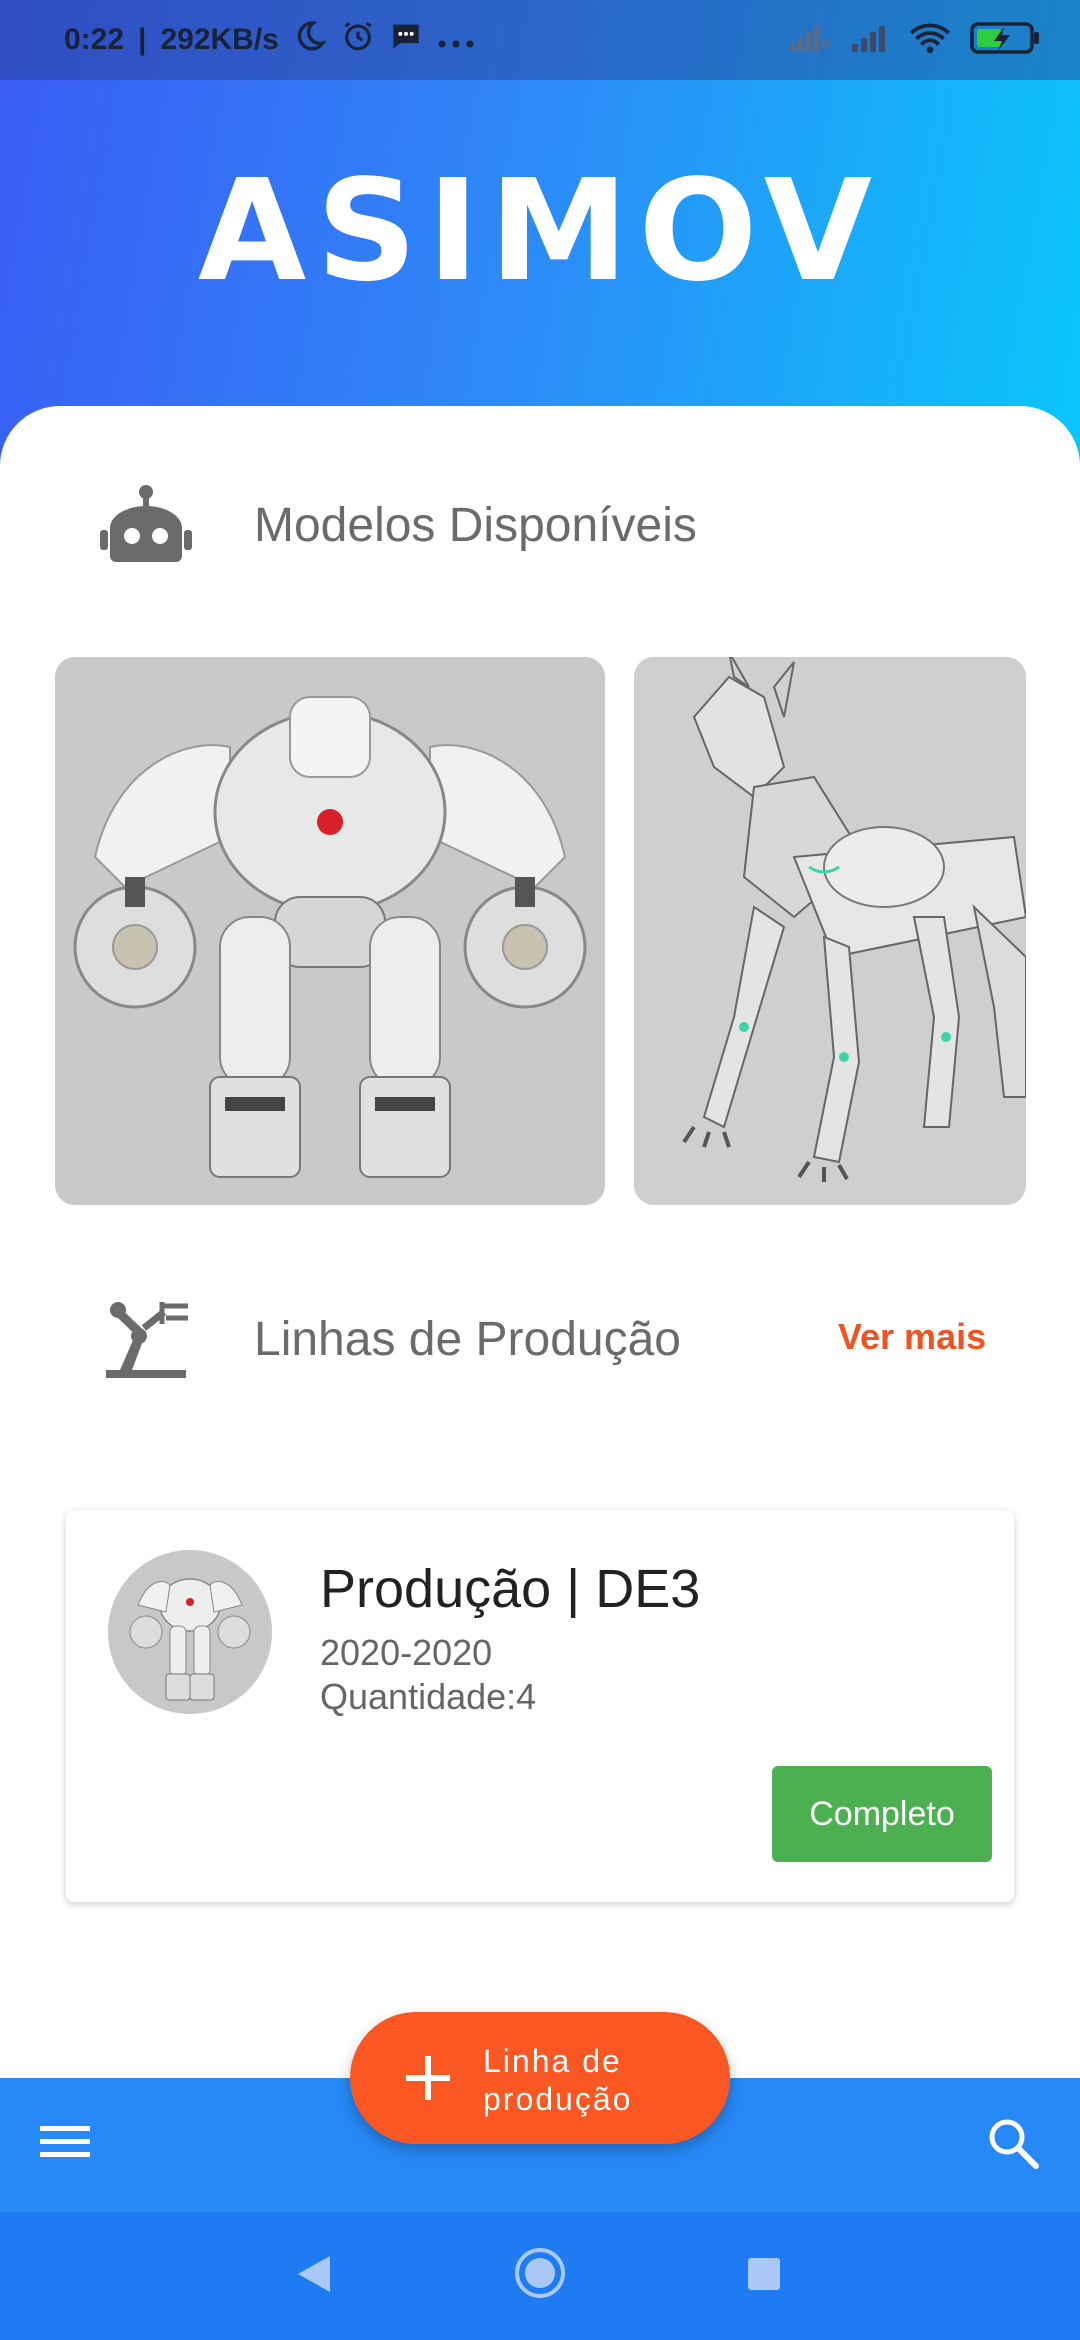  What do you see at coordinates (94, 39) in the screenshot?
I see `status-time: 0:22` at bounding box center [94, 39].